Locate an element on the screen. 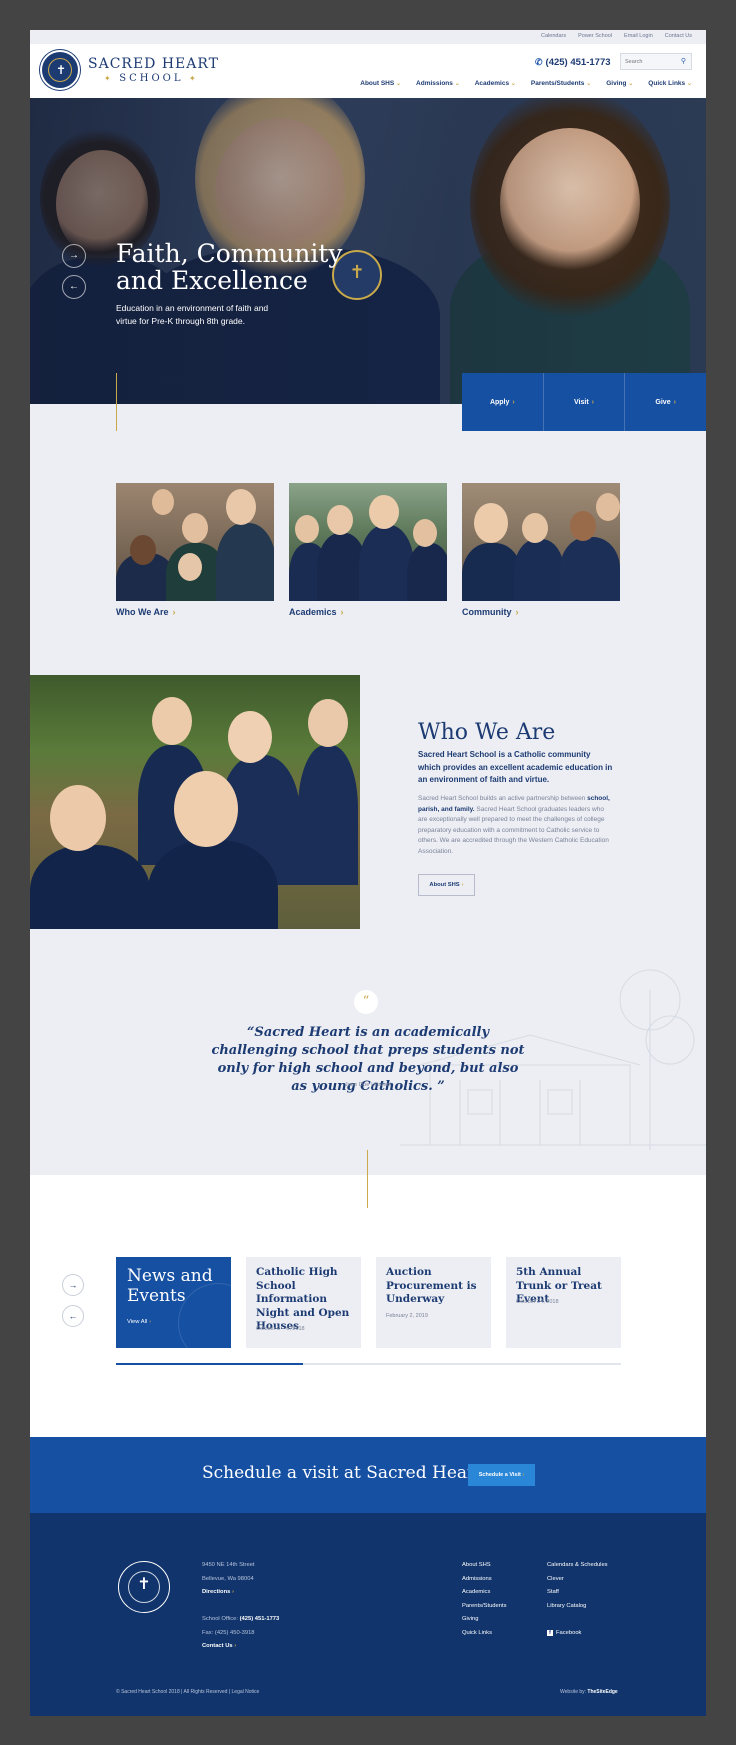  nav-item-giving: Giving ⌄ is located at coordinates (619, 83).